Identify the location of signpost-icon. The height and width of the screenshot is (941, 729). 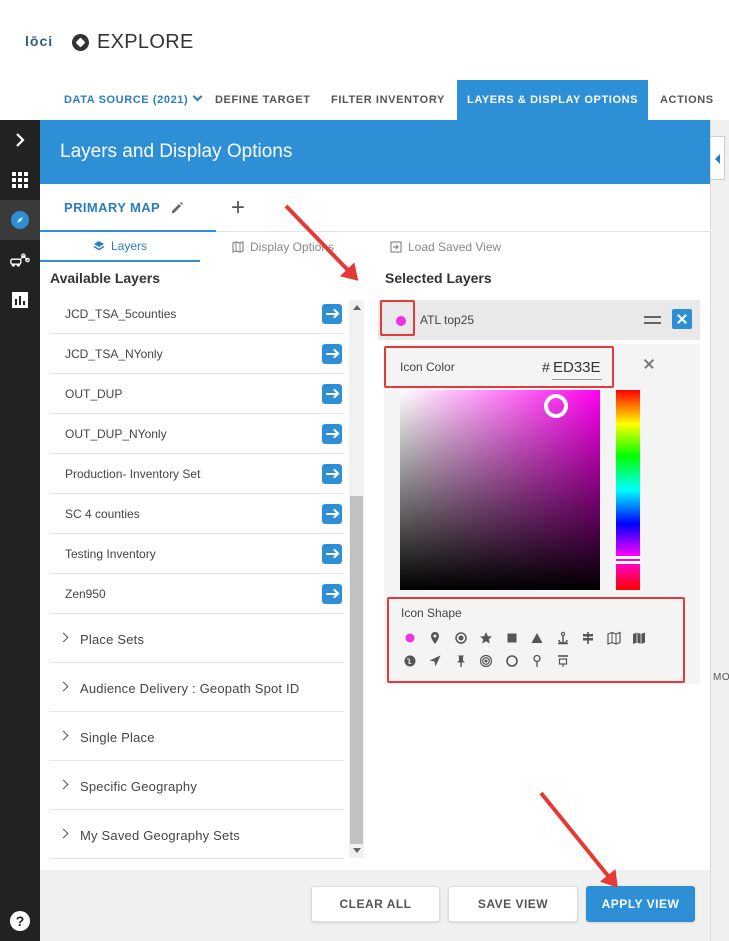
(588, 638).